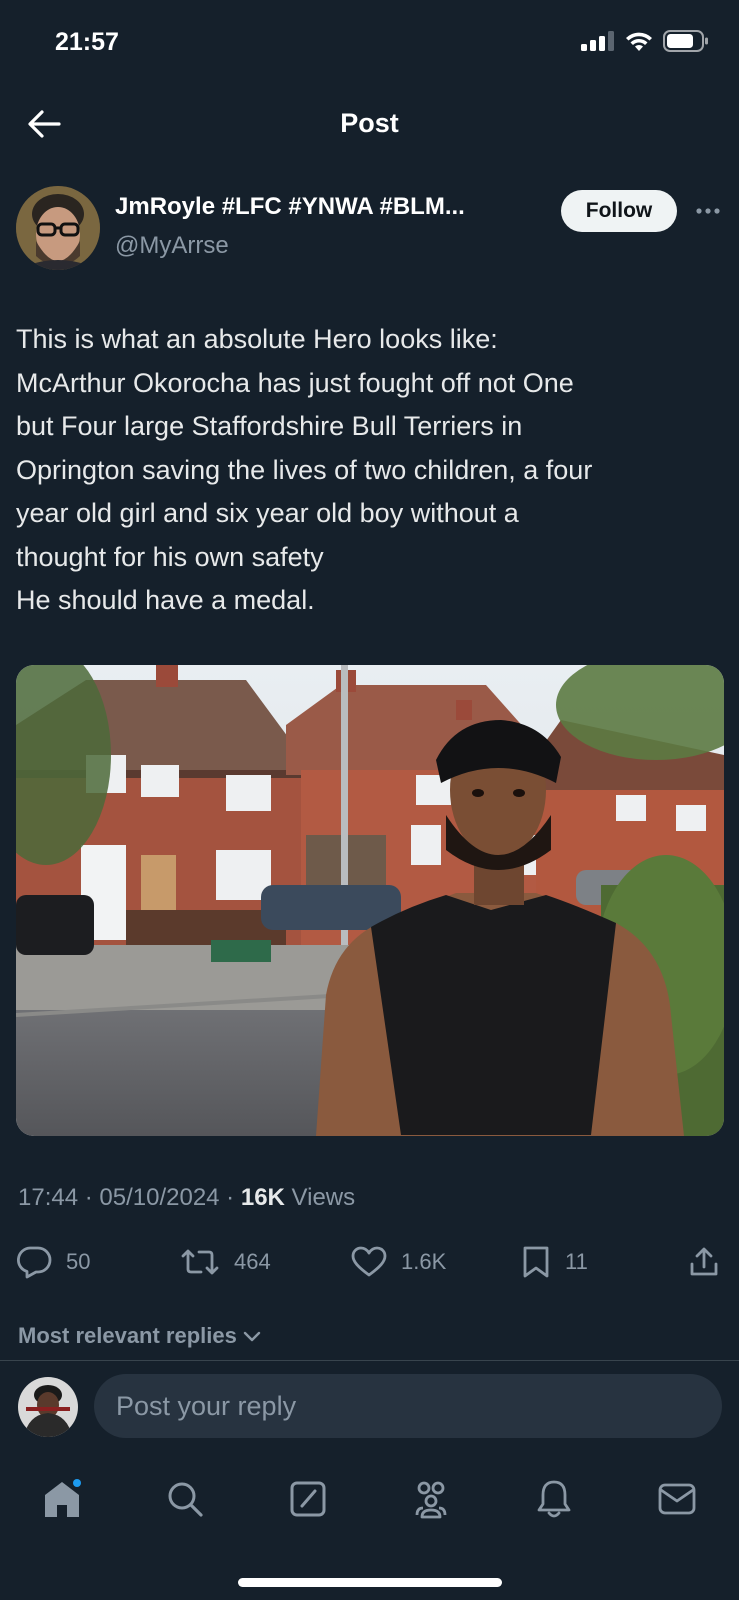 The image size is (739, 1600). I want to click on reply-count: 50, so click(78, 1261).